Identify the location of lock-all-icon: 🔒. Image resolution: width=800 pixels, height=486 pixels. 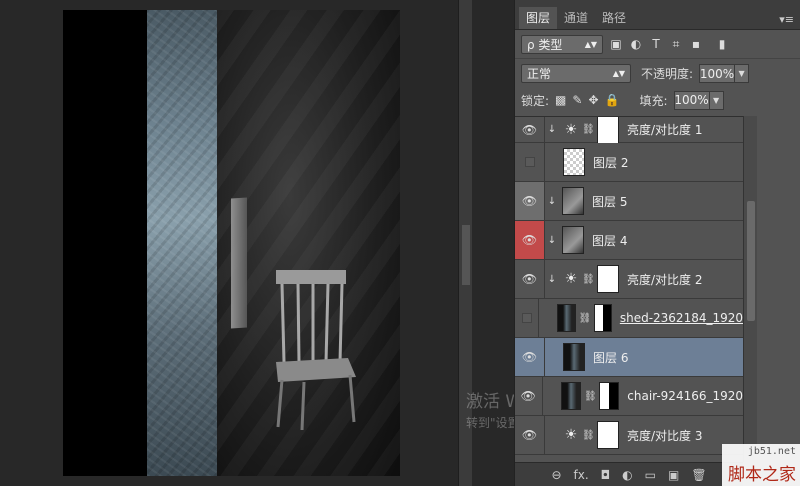
(612, 100).